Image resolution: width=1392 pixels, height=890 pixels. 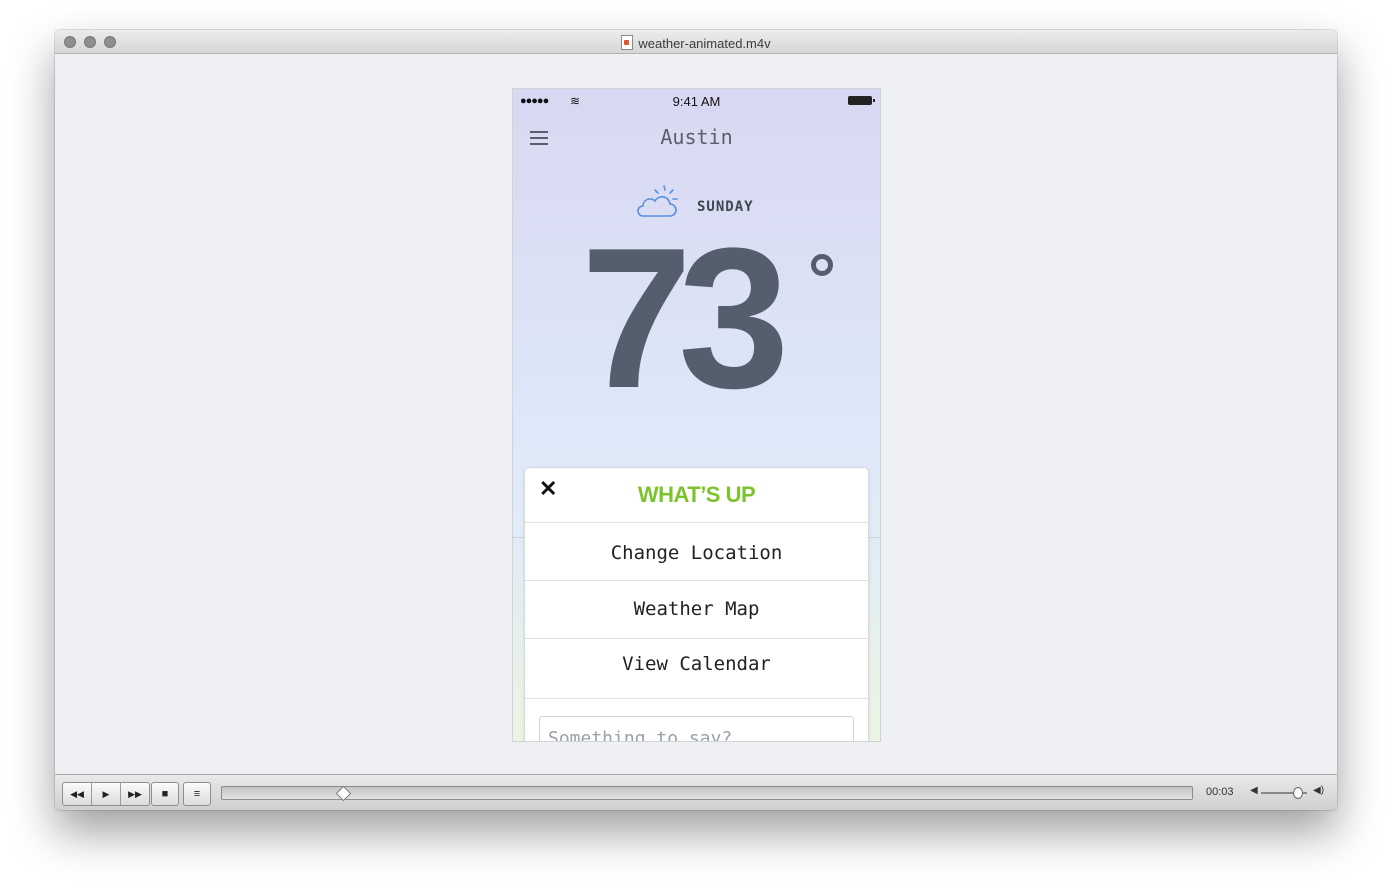 What do you see at coordinates (696, 137) in the screenshot?
I see `city-title: Austin` at bounding box center [696, 137].